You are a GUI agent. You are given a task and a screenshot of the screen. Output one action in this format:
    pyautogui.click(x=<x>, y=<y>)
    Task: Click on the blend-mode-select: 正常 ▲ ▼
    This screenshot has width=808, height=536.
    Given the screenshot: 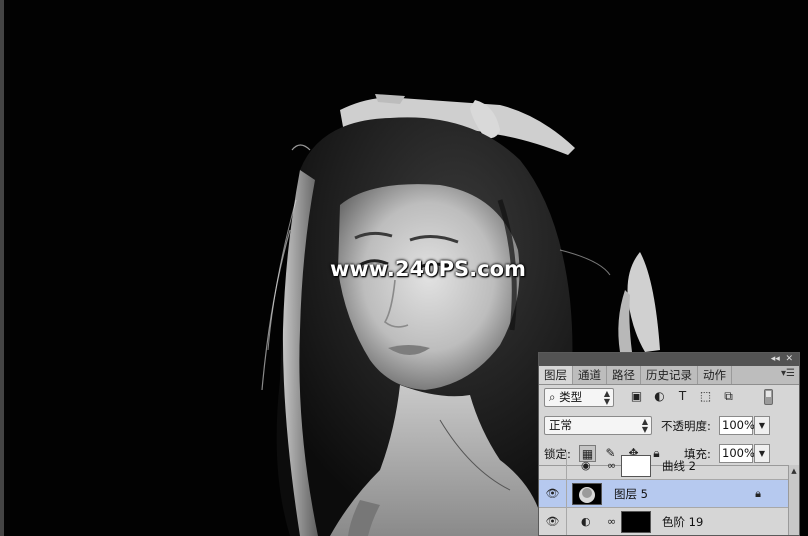 What is the action you would take?
    pyautogui.click(x=598, y=425)
    